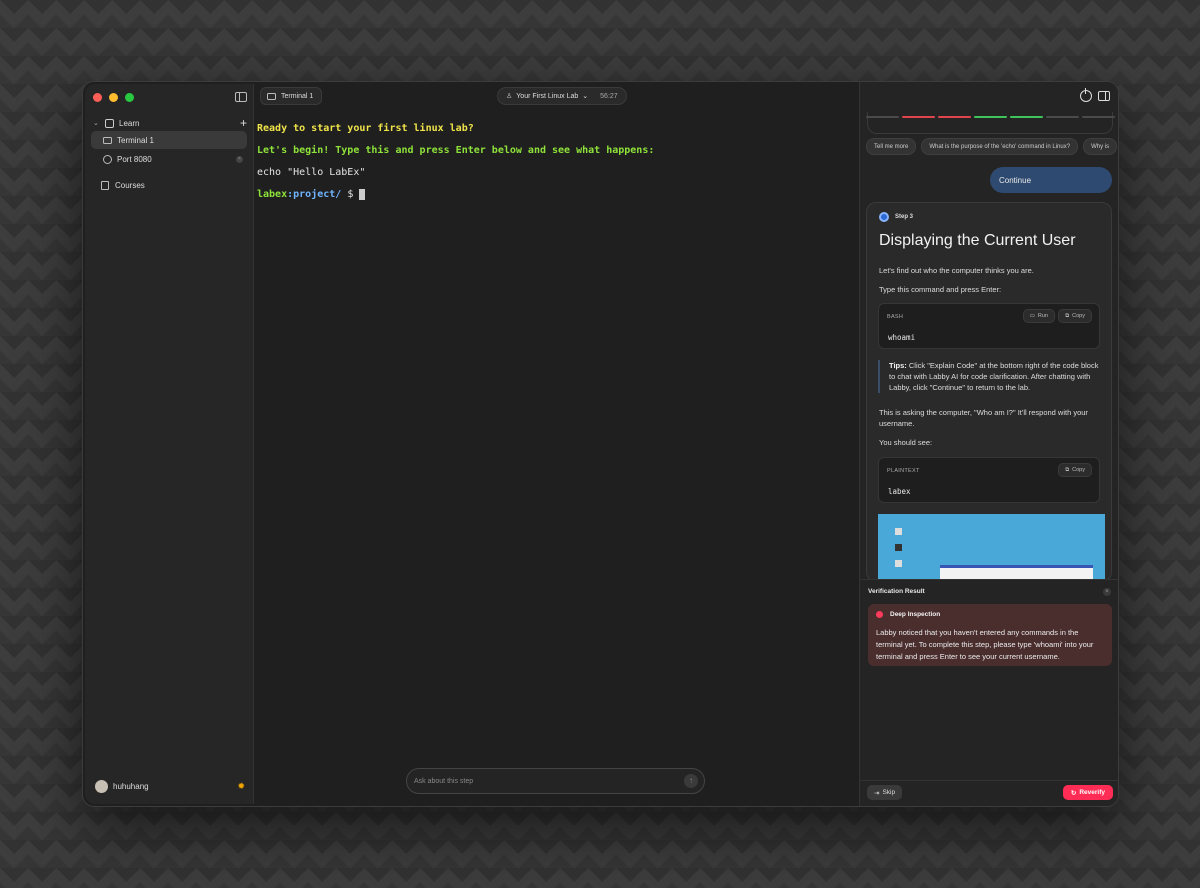 Image resolution: width=1200 pixels, height=888 pixels. What do you see at coordinates (1051, 180) in the screenshot?
I see `continue-button: Continue` at bounding box center [1051, 180].